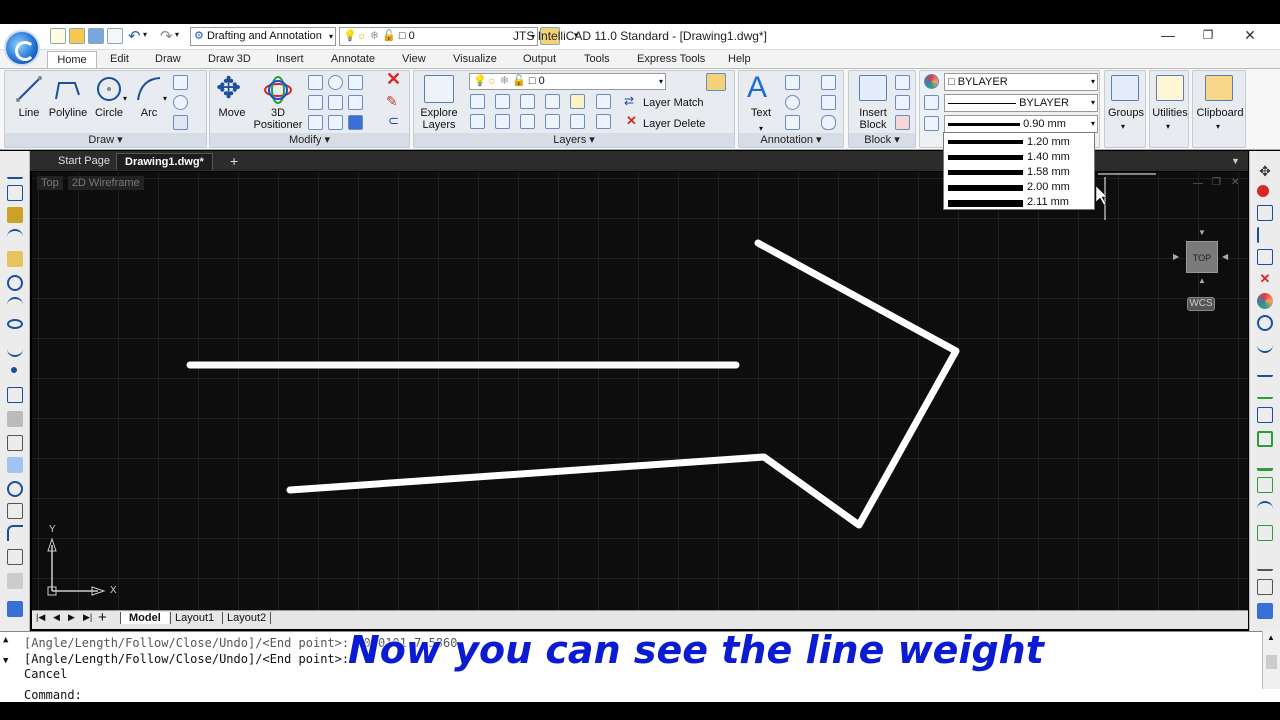 The height and width of the screenshot is (720, 1280). Describe the element at coordinates (194, 618) in the screenshot. I see `layout-tab-layout1: Layout1` at that location.